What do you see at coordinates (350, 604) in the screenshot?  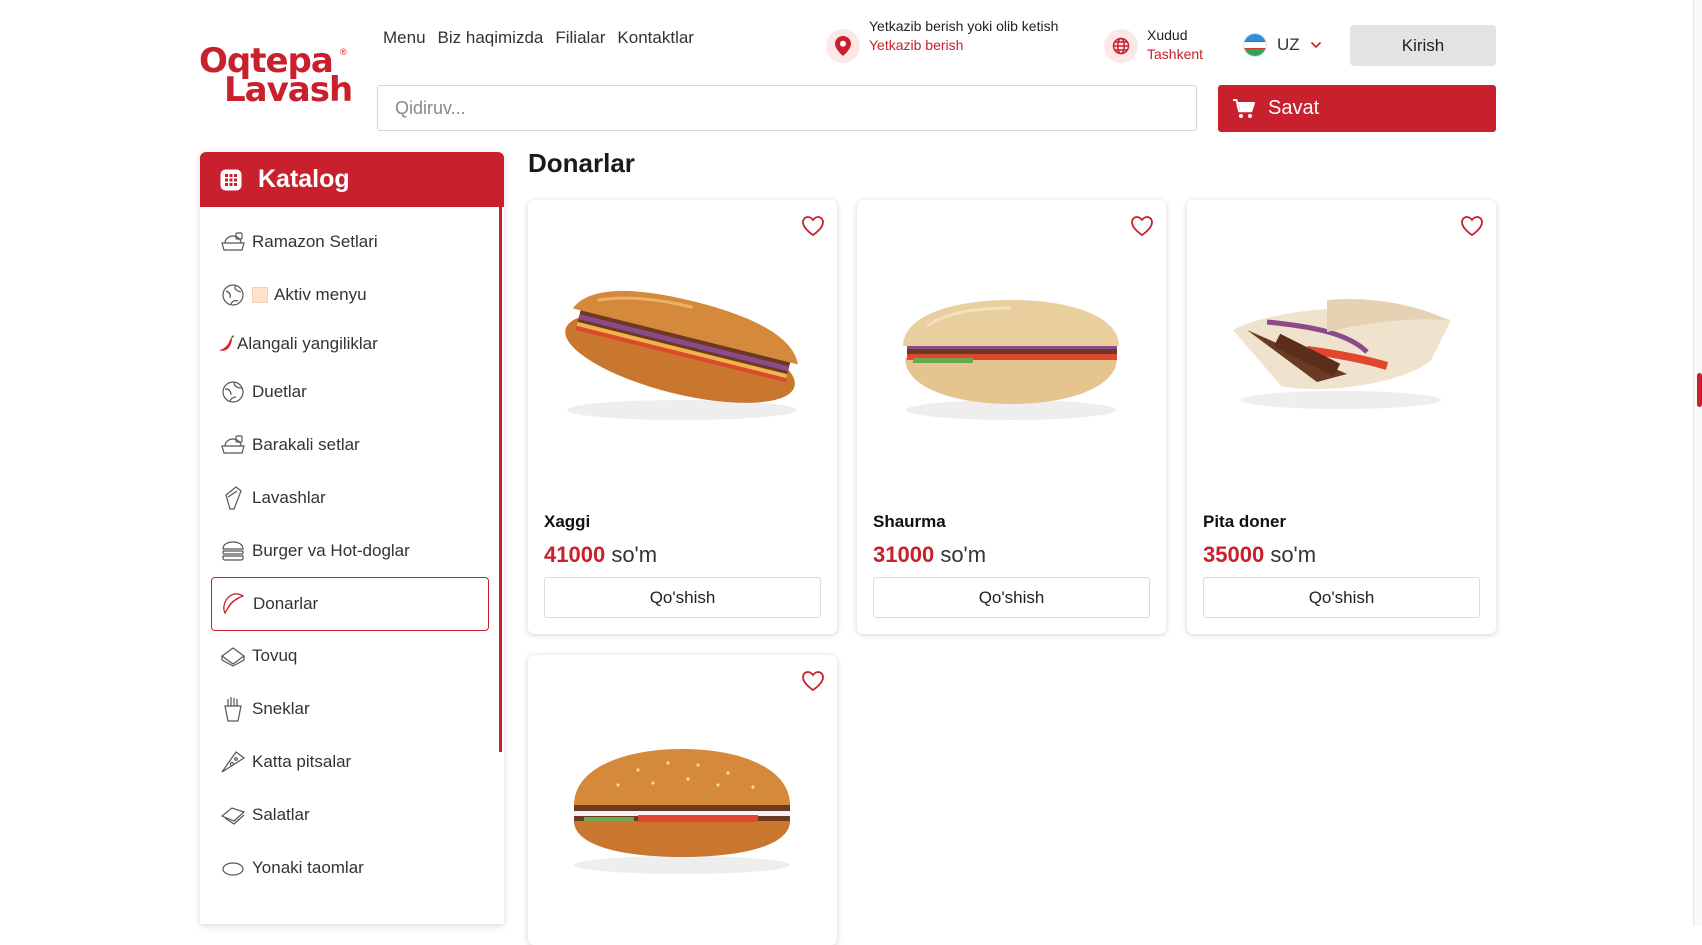 I see `category-item-donarlar: Donarlar` at bounding box center [350, 604].